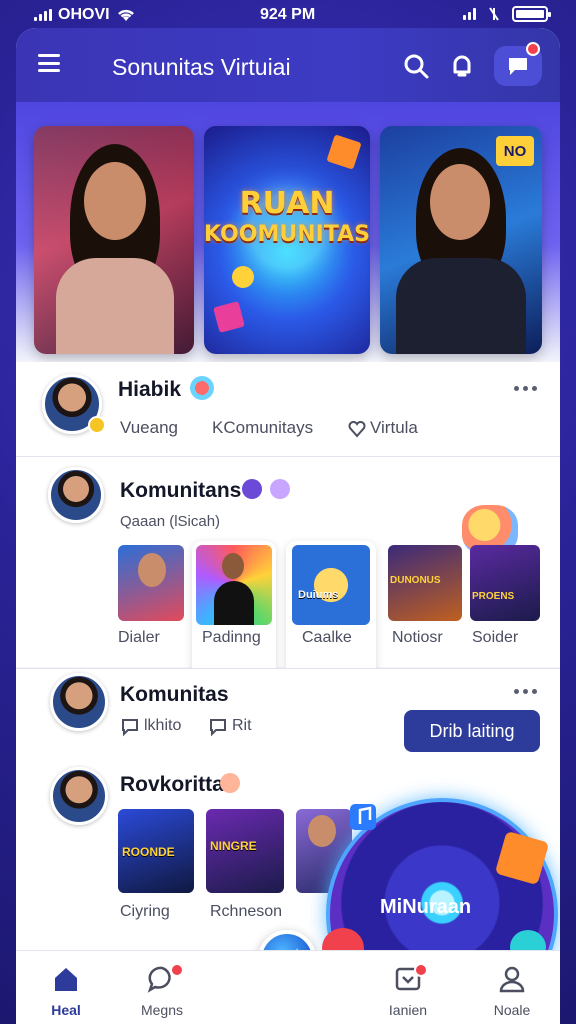 This screenshot has height=1024, width=576. What do you see at coordinates (97, 425) in the screenshot?
I see `verified-icon` at bounding box center [97, 425].